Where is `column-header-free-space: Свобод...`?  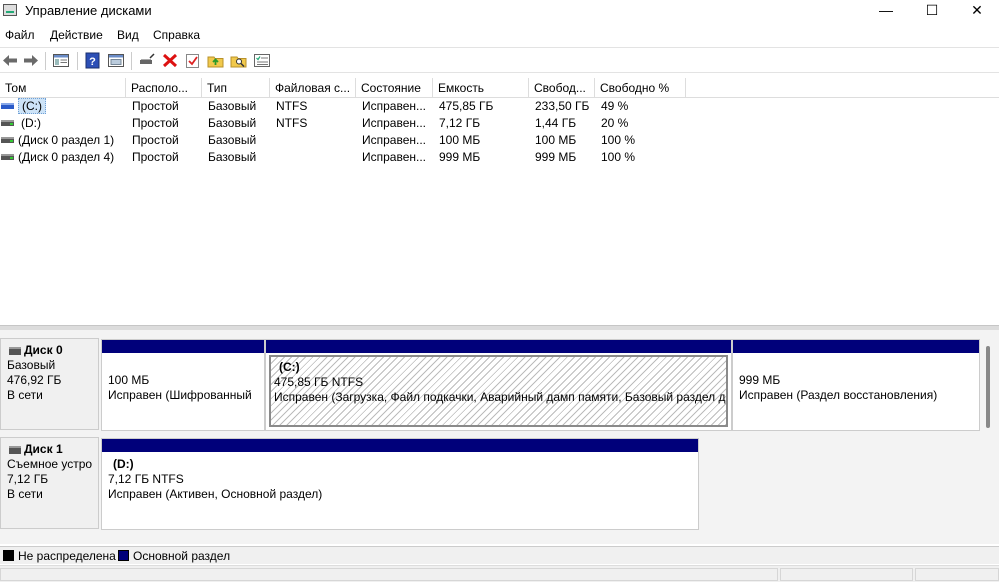
column-header-free-space: Свобод... is located at coordinates (562, 88).